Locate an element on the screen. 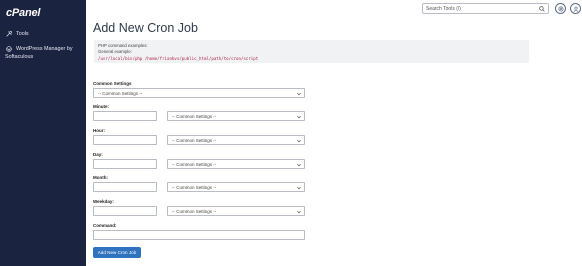 This screenshot has height=266, width=582. search-placeholder: Search Tools (/) is located at coordinates (443, 9).